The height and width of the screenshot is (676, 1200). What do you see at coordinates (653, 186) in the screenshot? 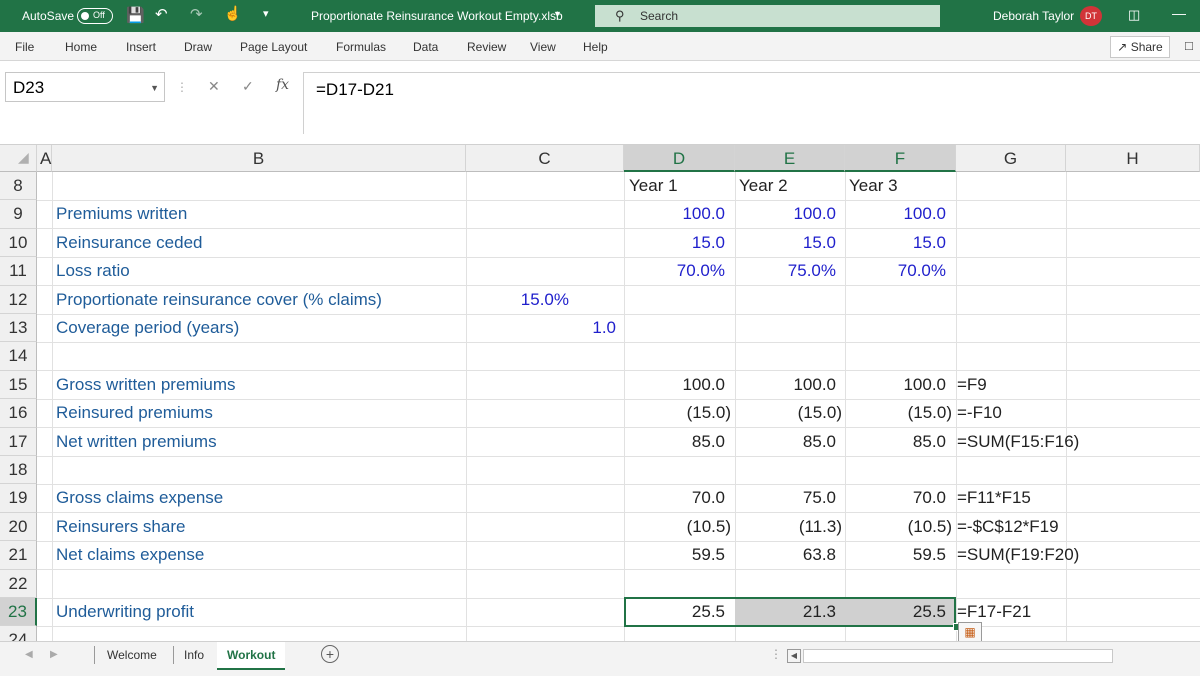
I see `cell-d8: Year 1` at bounding box center [653, 186].